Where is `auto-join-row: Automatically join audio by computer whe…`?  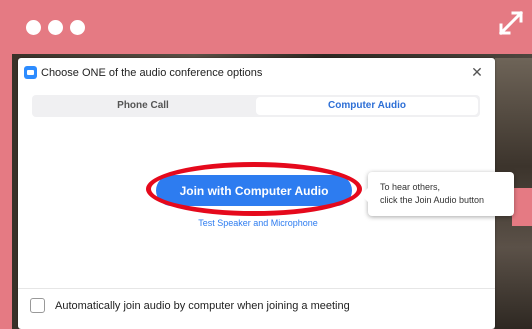 auto-join-row: Automatically join audio by computer whe… is located at coordinates (190, 305).